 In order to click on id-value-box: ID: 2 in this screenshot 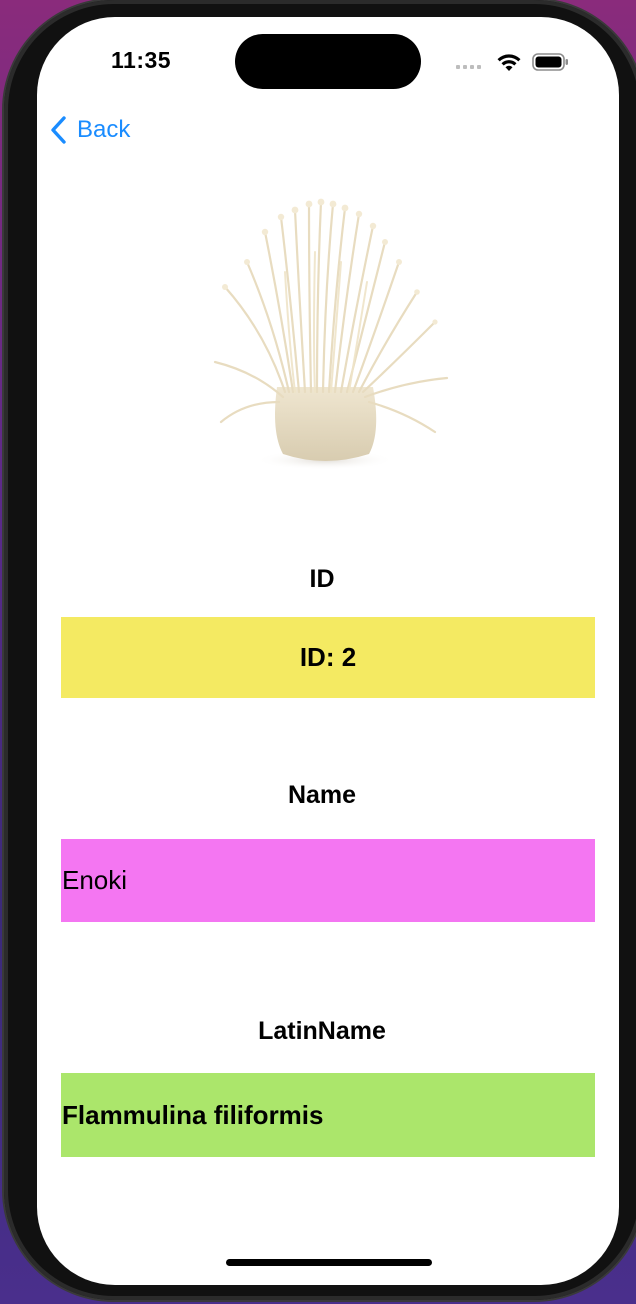, I will do `click(328, 657)`.